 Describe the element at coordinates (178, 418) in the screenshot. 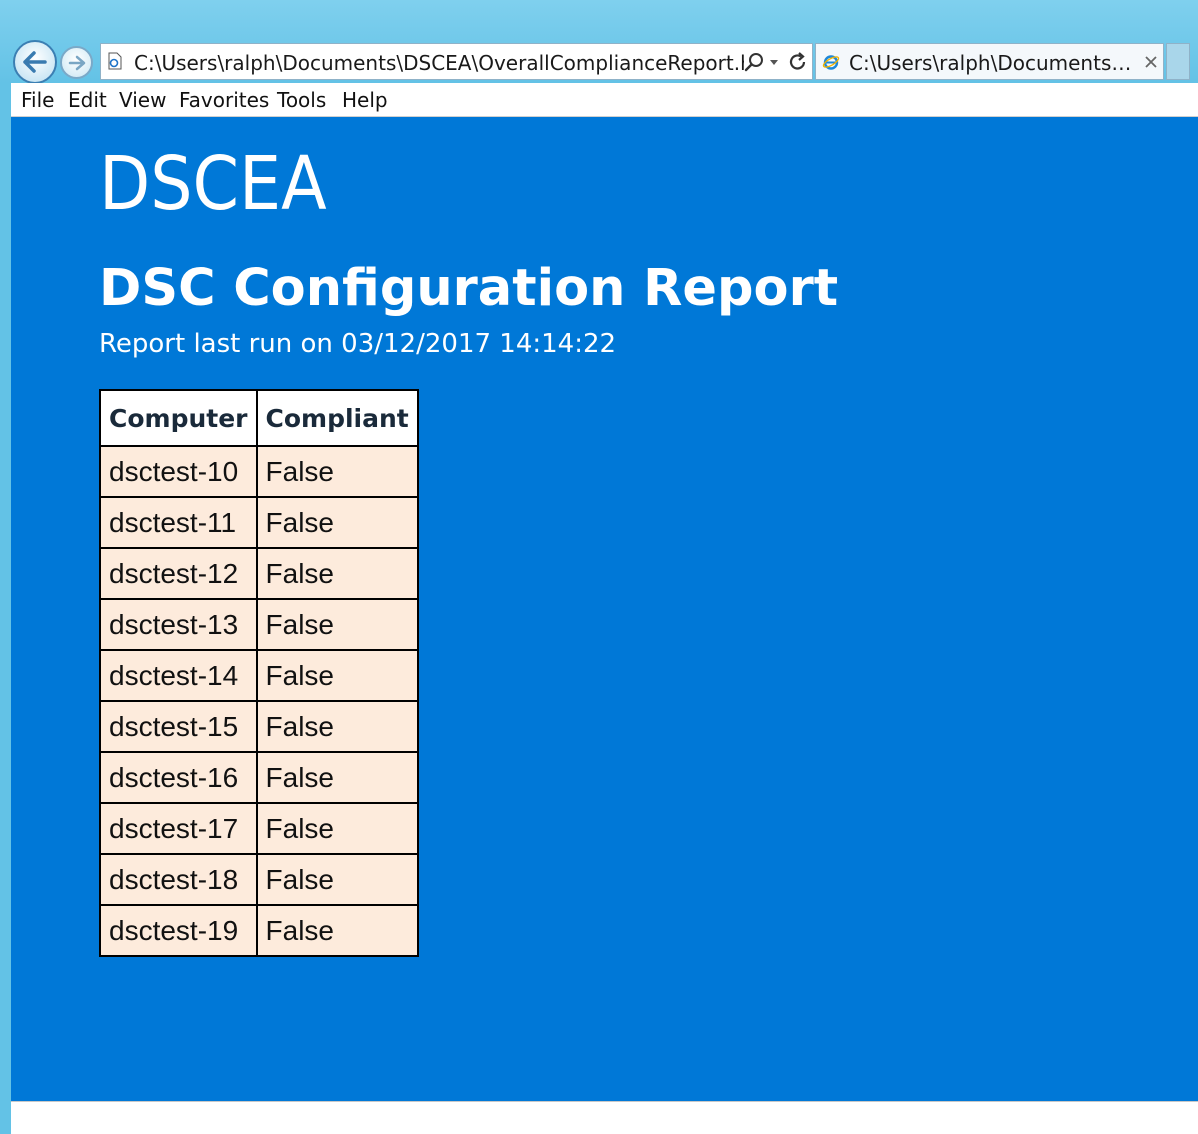

I see `header-computer: Computer` at that location.